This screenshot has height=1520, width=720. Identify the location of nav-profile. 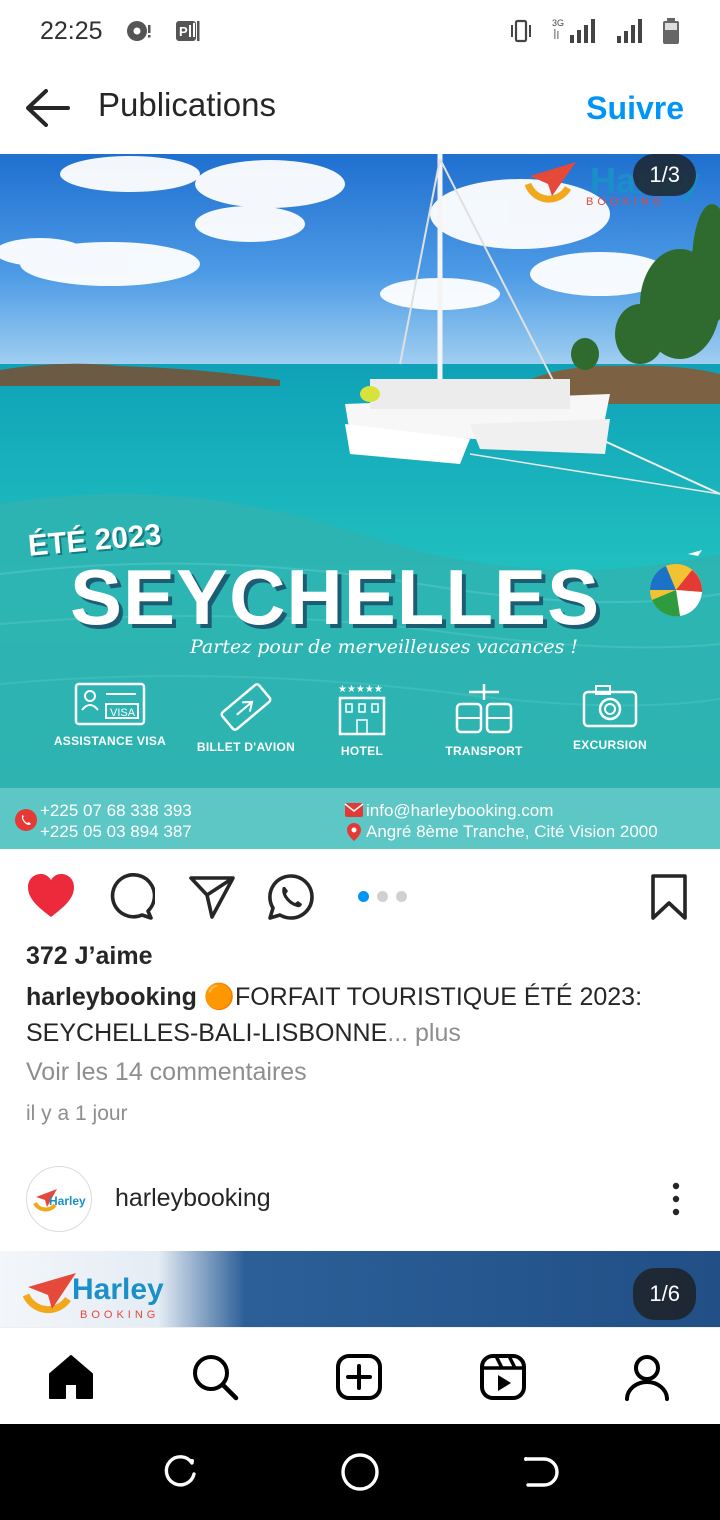
(647, 1377).